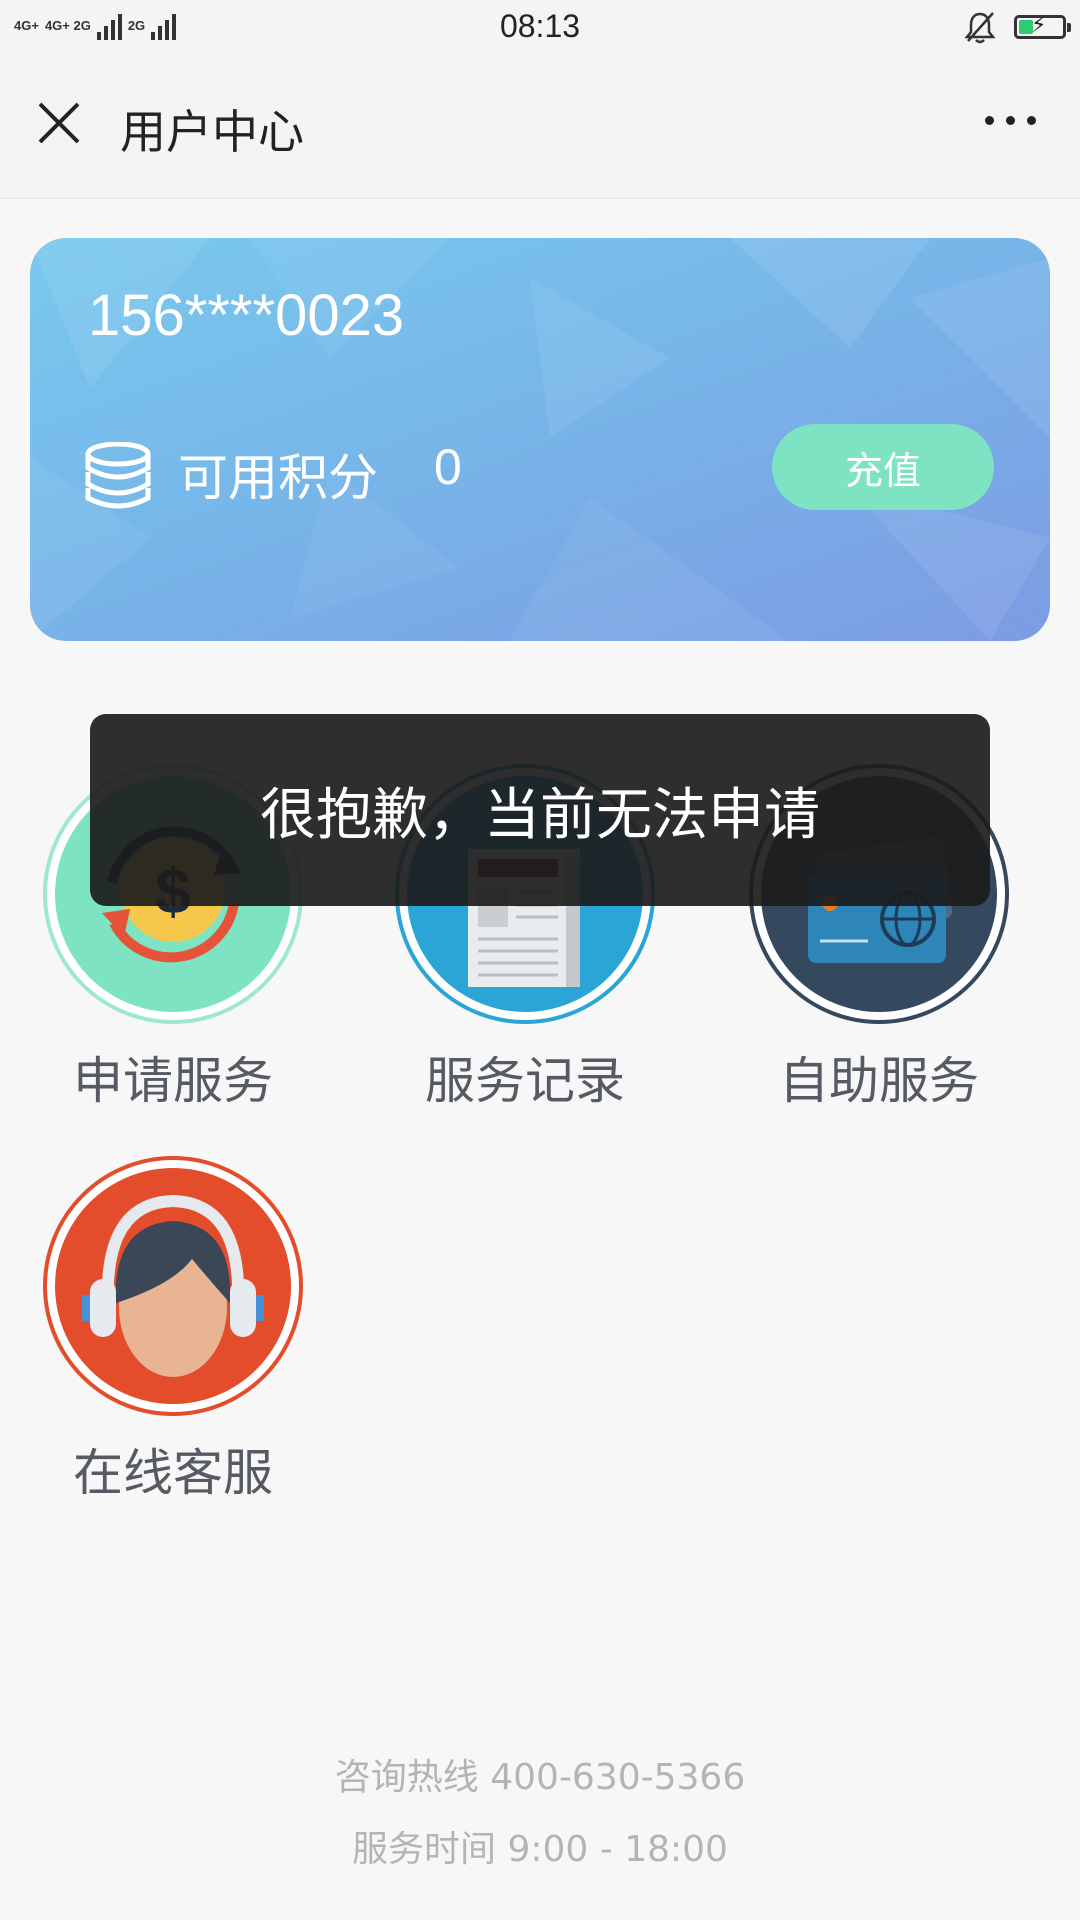  I want to click on service-label: 在线客服, so click(173, 1473).